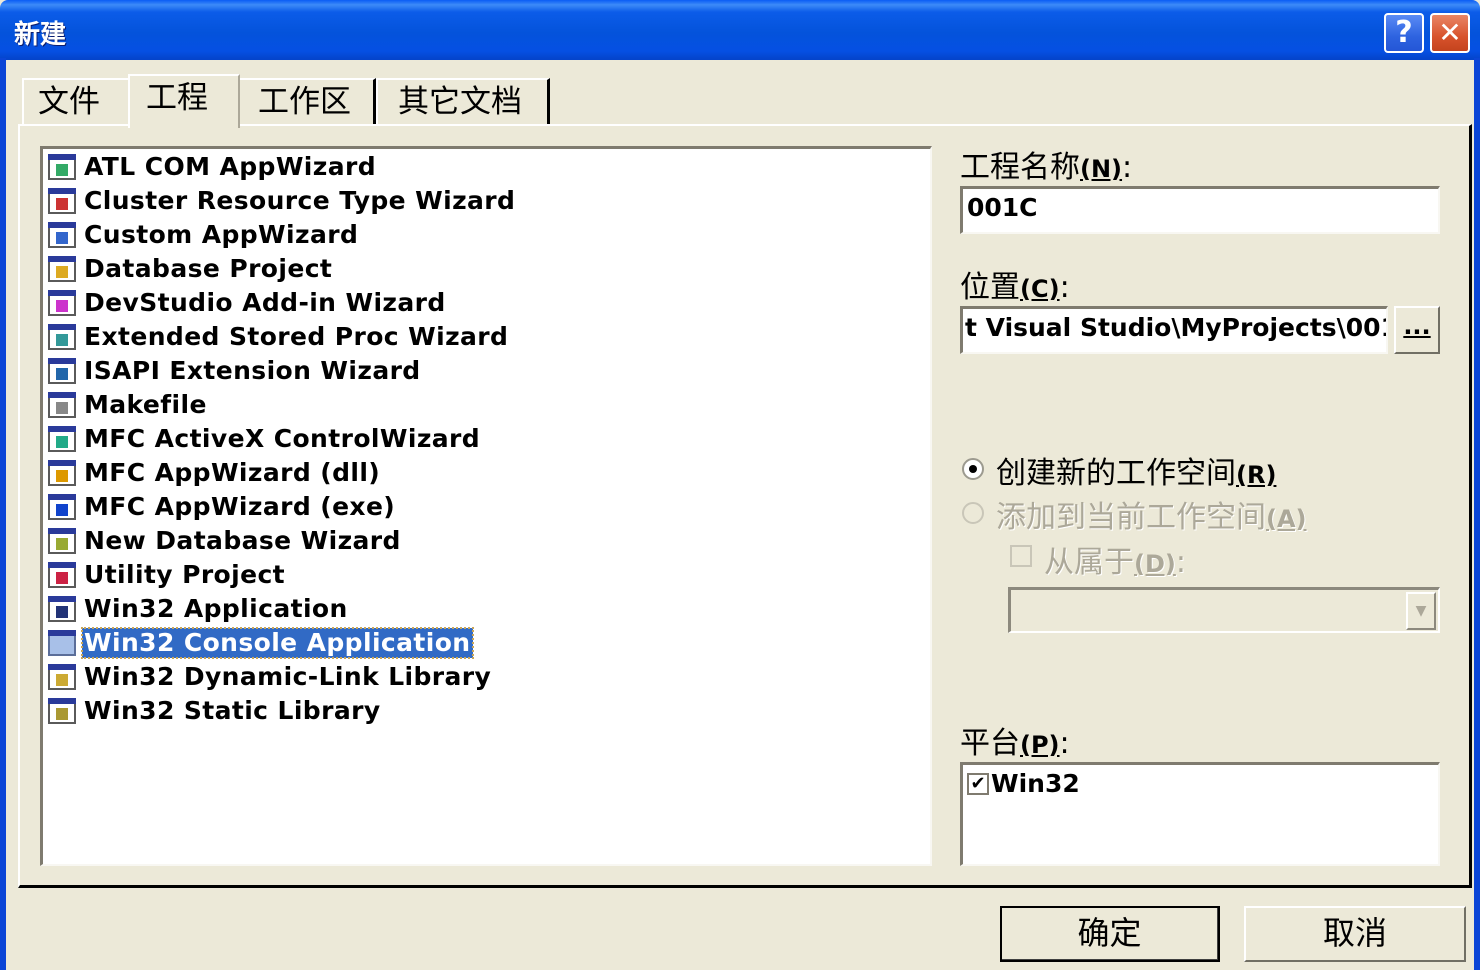  Describe the element at coordinates (1136, 470) in the screenshot. I see `create-workspace-label: 创建新的工作空间(R)` at that location.